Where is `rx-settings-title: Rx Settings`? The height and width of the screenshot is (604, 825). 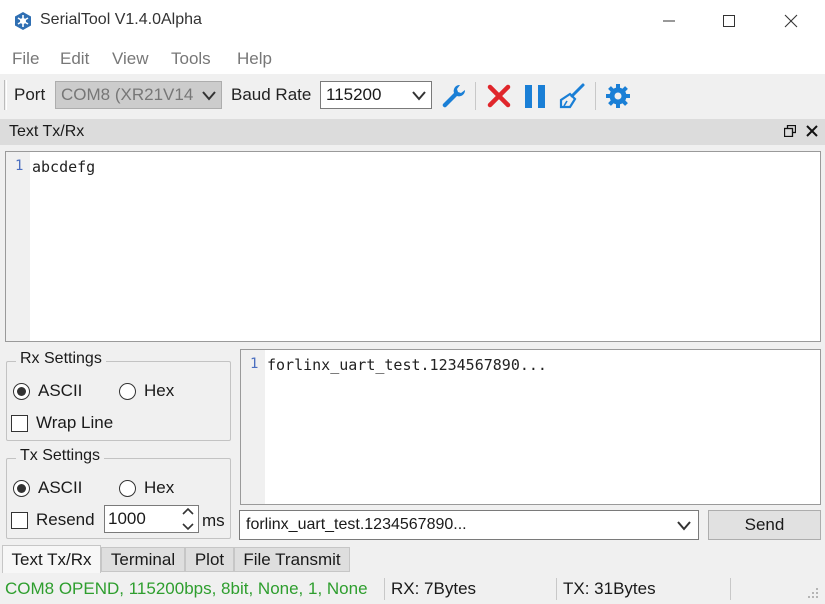
rx-settings-title: Rx Settings is located at coordinates (61, 359).